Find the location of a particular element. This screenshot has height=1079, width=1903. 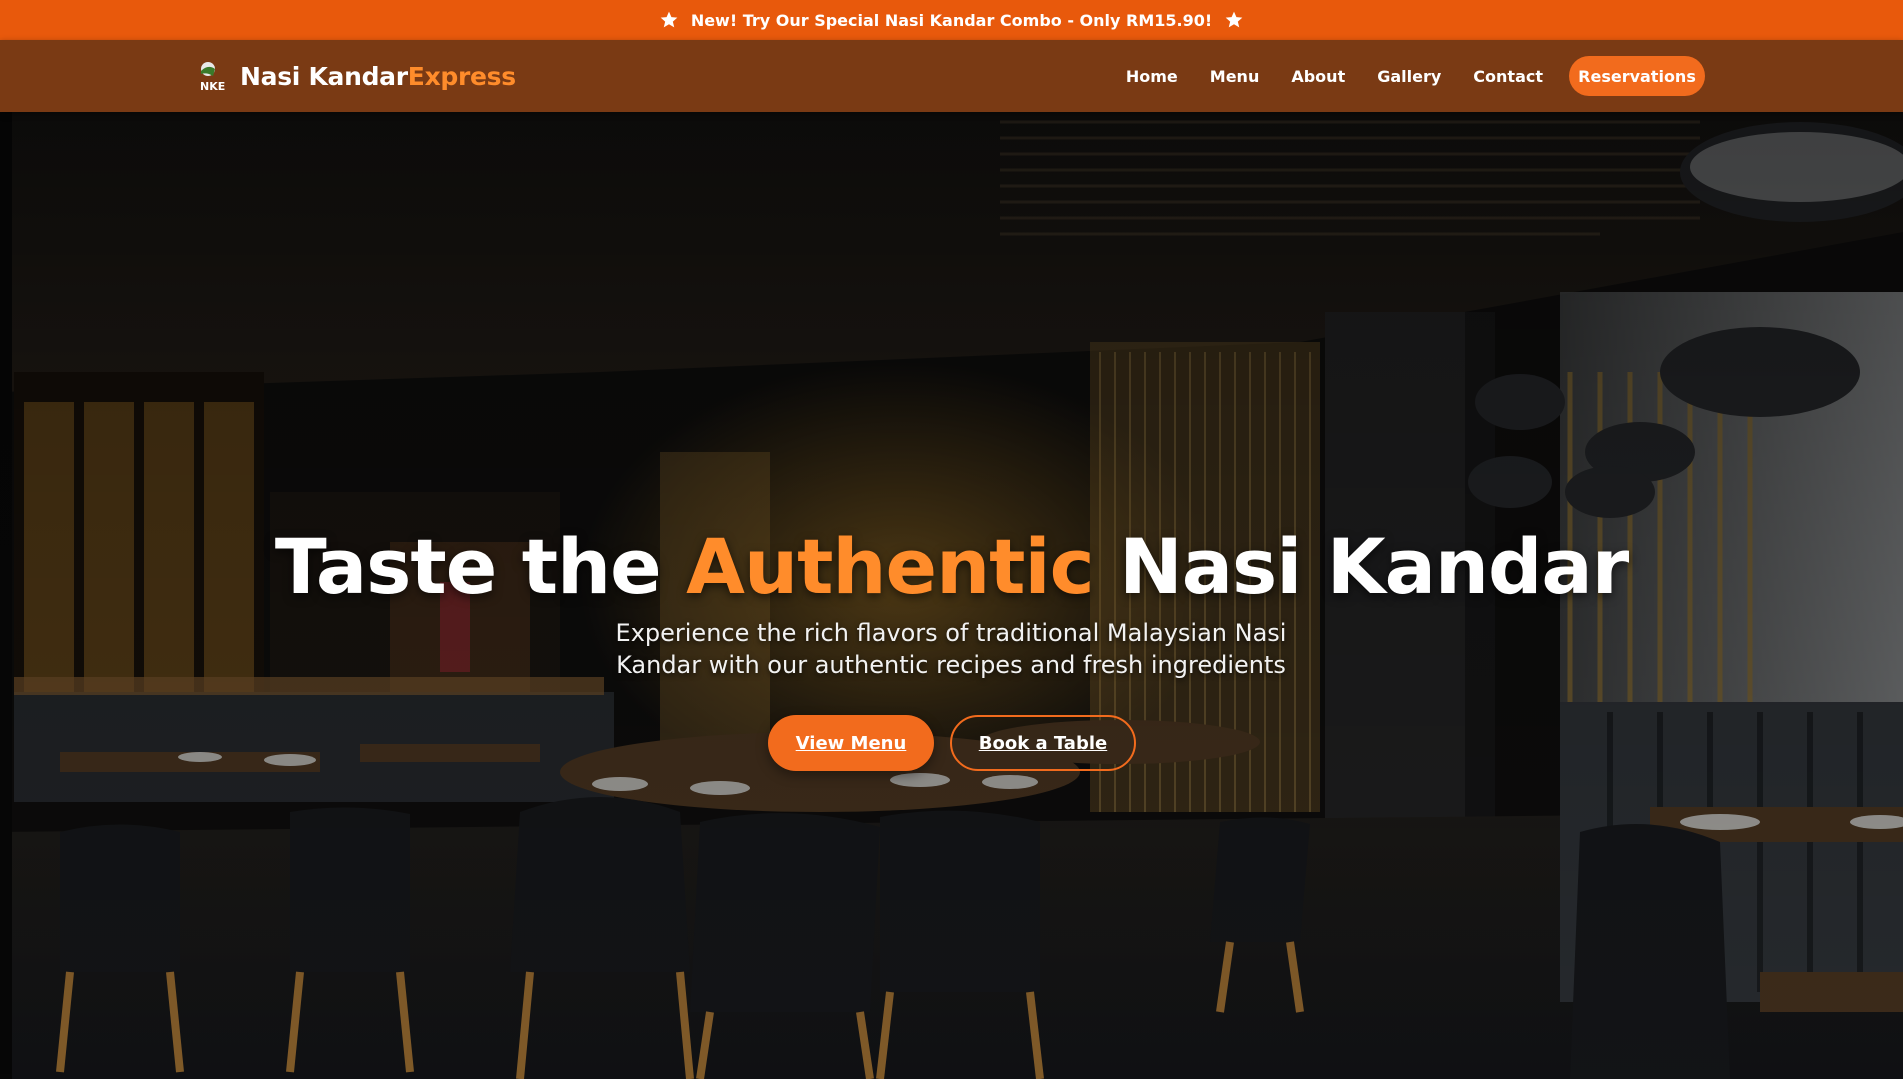

nav-link-home: Home is located at coordinates (1152, 76).